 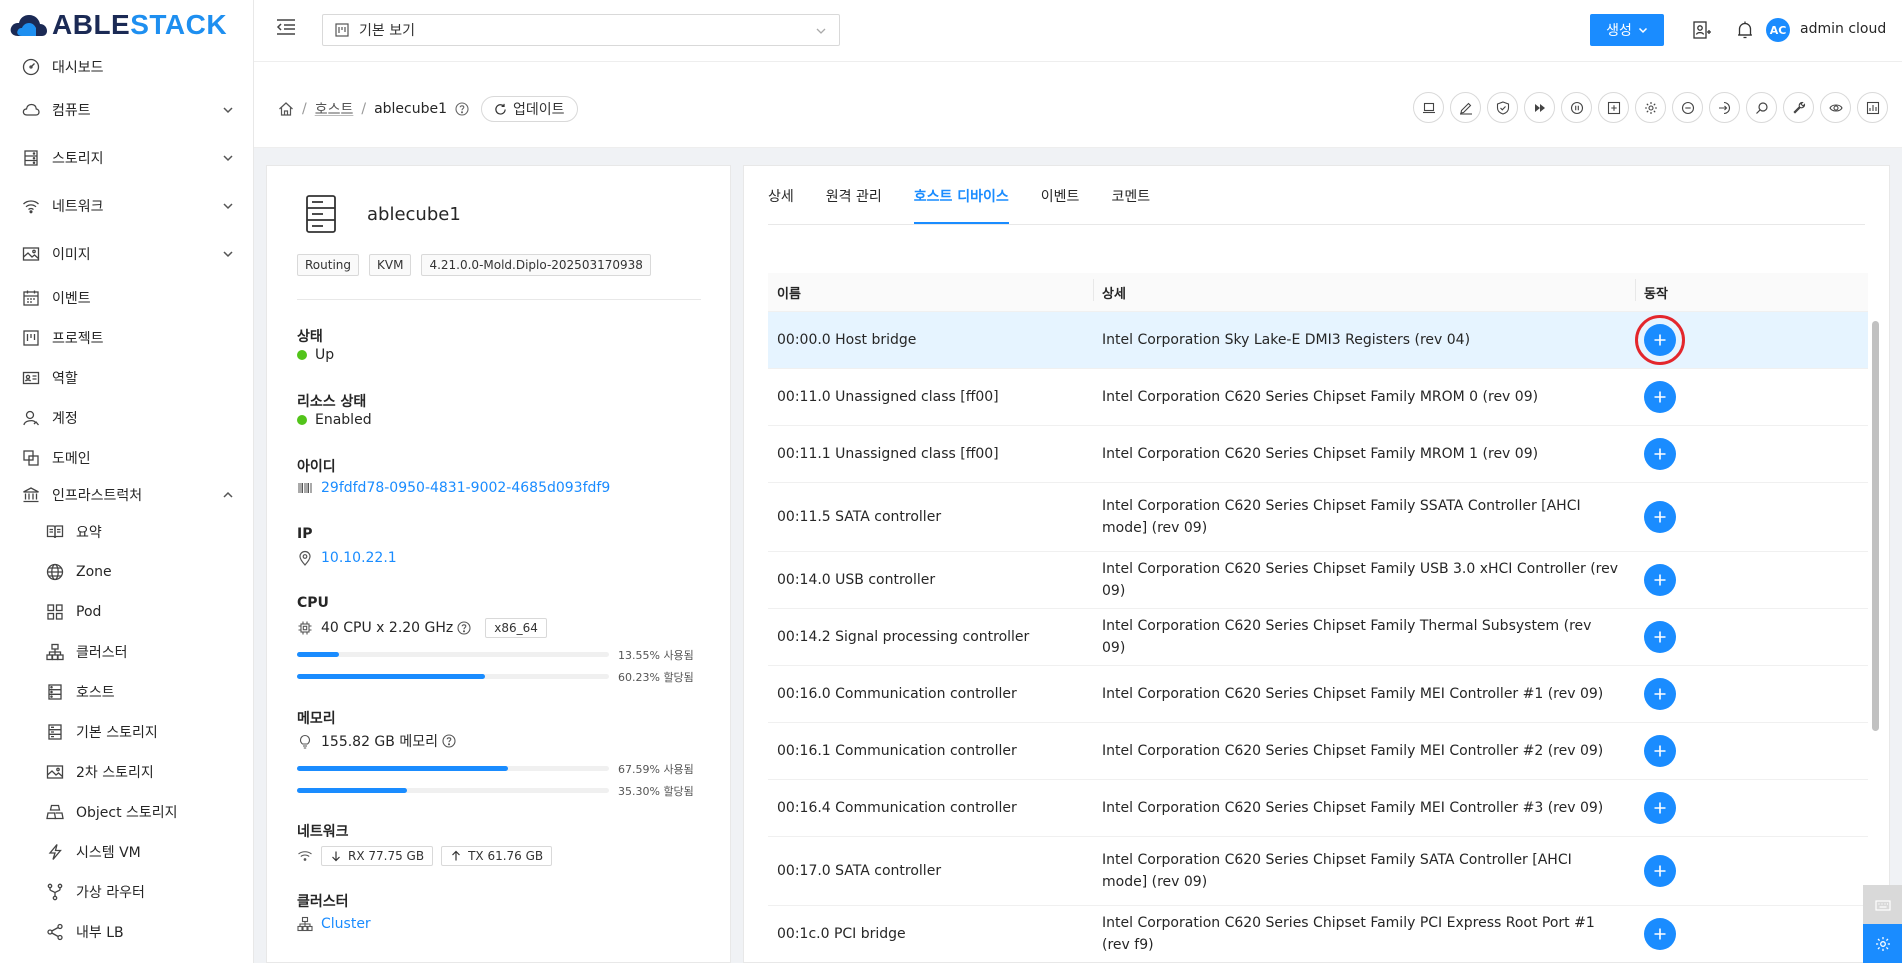 What do you see at coordinates (465, 488) in the screenshot?
I see `host-id-link: 29fdfd78-0950-4831-9002-4685d093fdf9` at bounding box center [465, 488].